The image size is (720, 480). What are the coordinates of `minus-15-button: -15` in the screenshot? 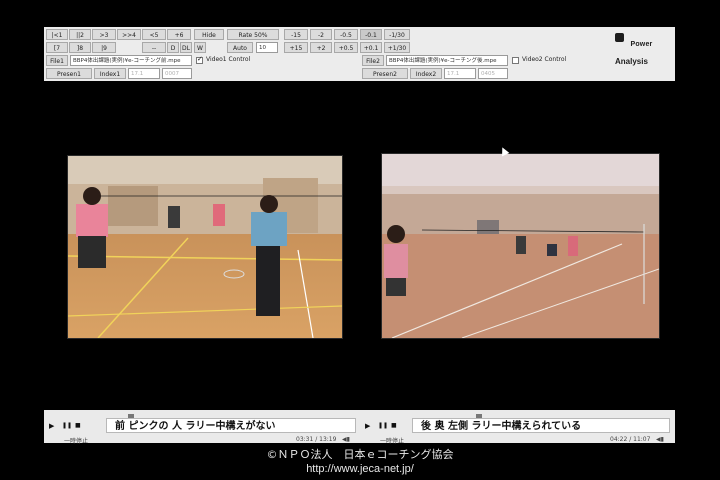 It's located at (296, 34).